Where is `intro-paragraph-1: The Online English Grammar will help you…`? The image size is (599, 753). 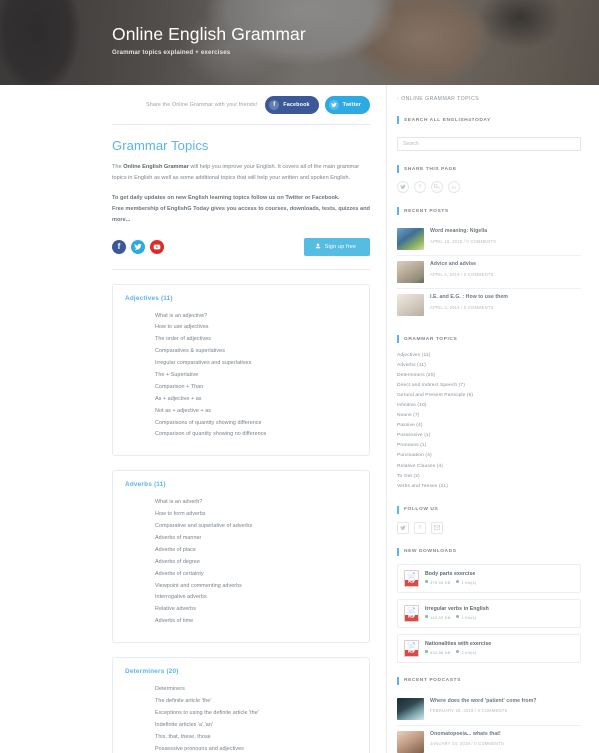 intro-paragraph-1: The Online English Grammar will help you… is located at coordinates (241, 173).